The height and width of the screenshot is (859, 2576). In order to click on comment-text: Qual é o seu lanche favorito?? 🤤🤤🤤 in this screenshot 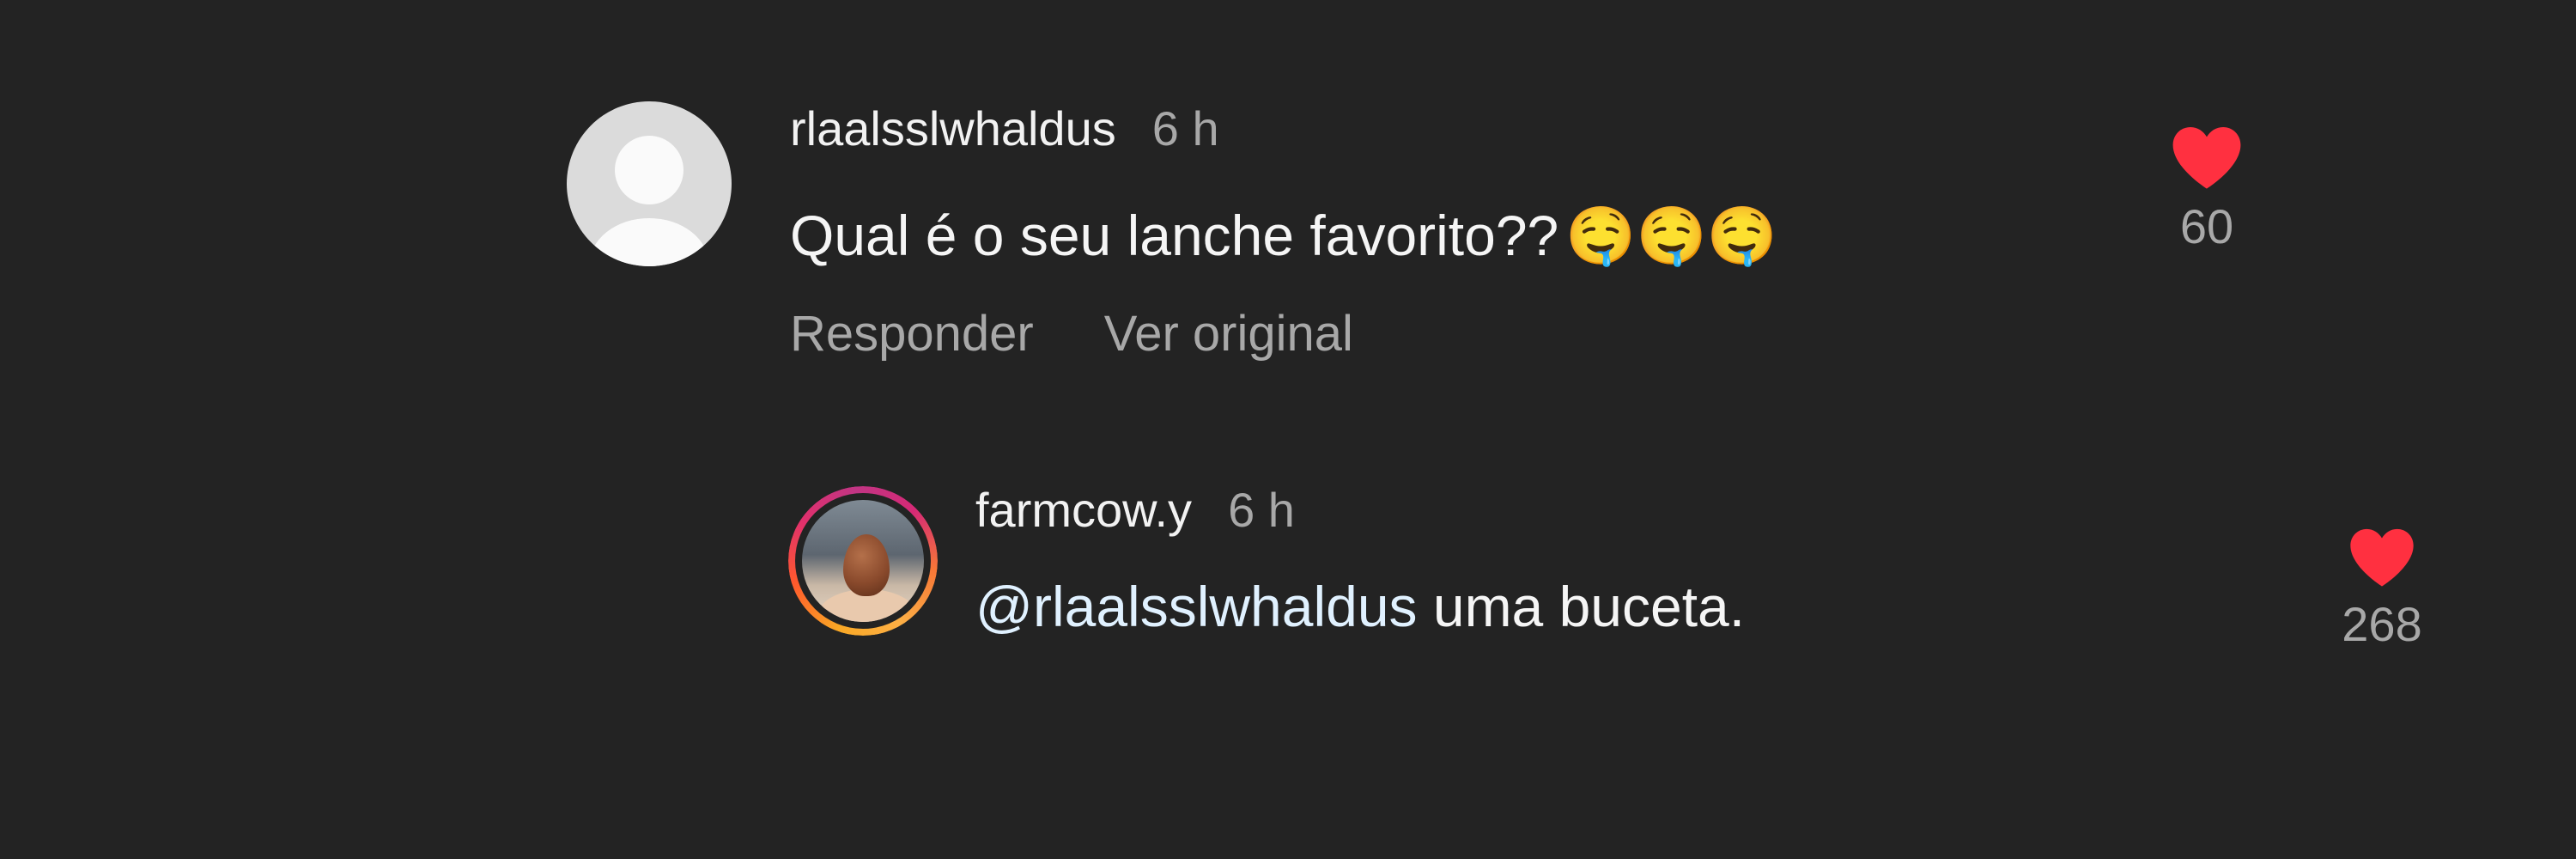, I will do `click(1283, 236)`.